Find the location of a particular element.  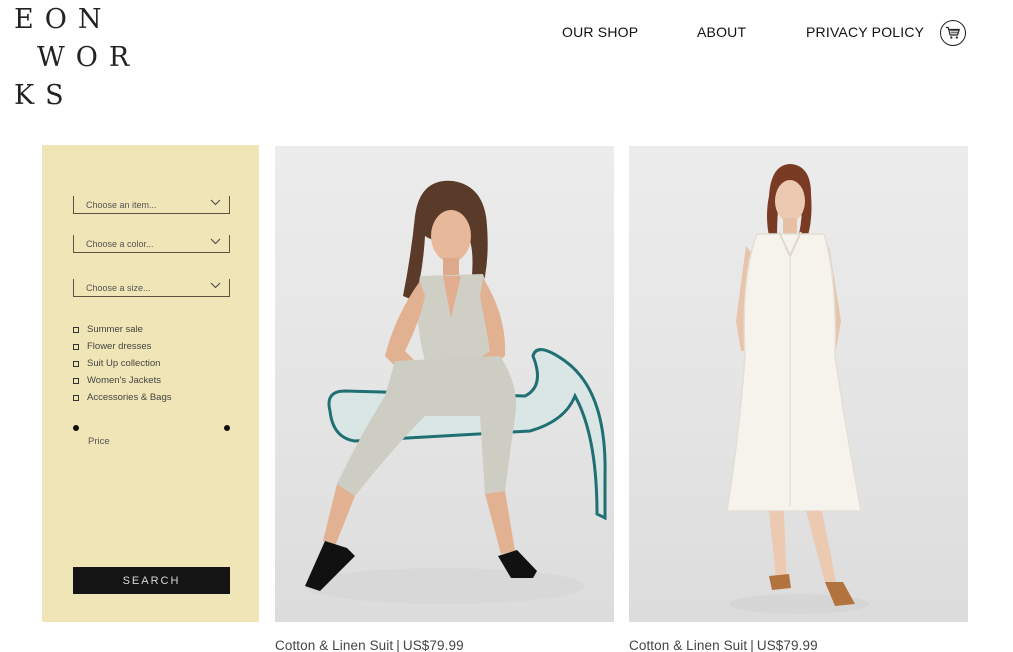

cart-button is located at coordinates (953, 33).